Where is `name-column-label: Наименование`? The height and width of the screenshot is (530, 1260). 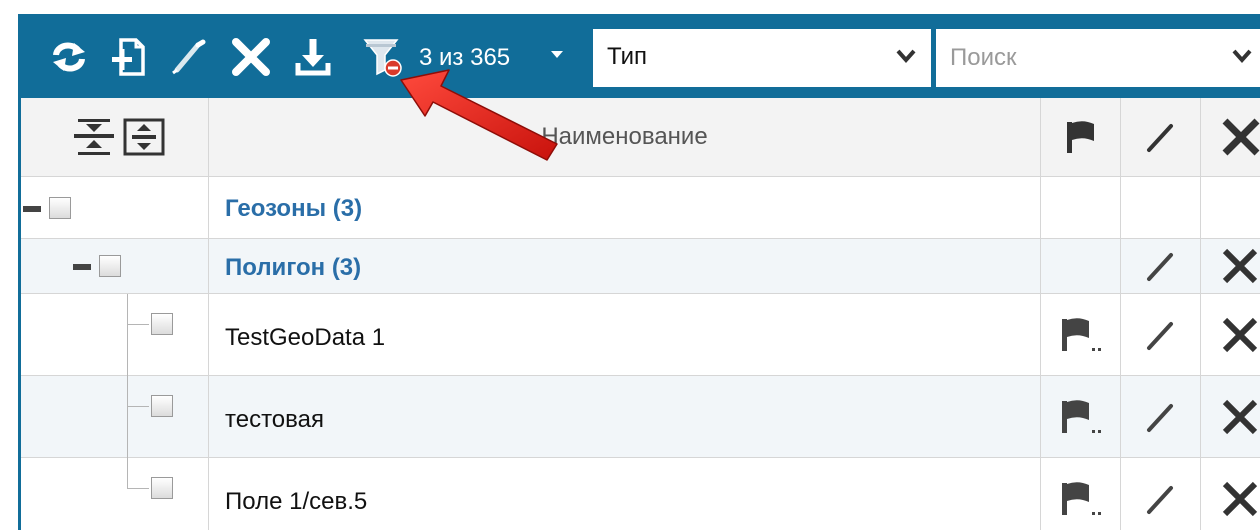 name-column-label: Наименование is located at coordinates (624, 136).